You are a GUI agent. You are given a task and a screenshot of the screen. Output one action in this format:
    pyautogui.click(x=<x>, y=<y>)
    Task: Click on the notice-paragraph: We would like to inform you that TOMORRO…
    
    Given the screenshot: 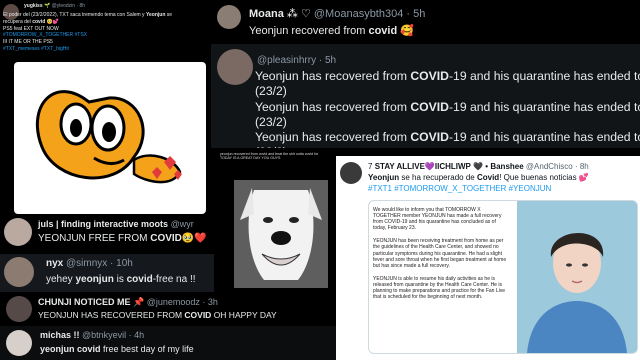 What is the action you would take?
    pyautogui.click(x=437, y=219)
    